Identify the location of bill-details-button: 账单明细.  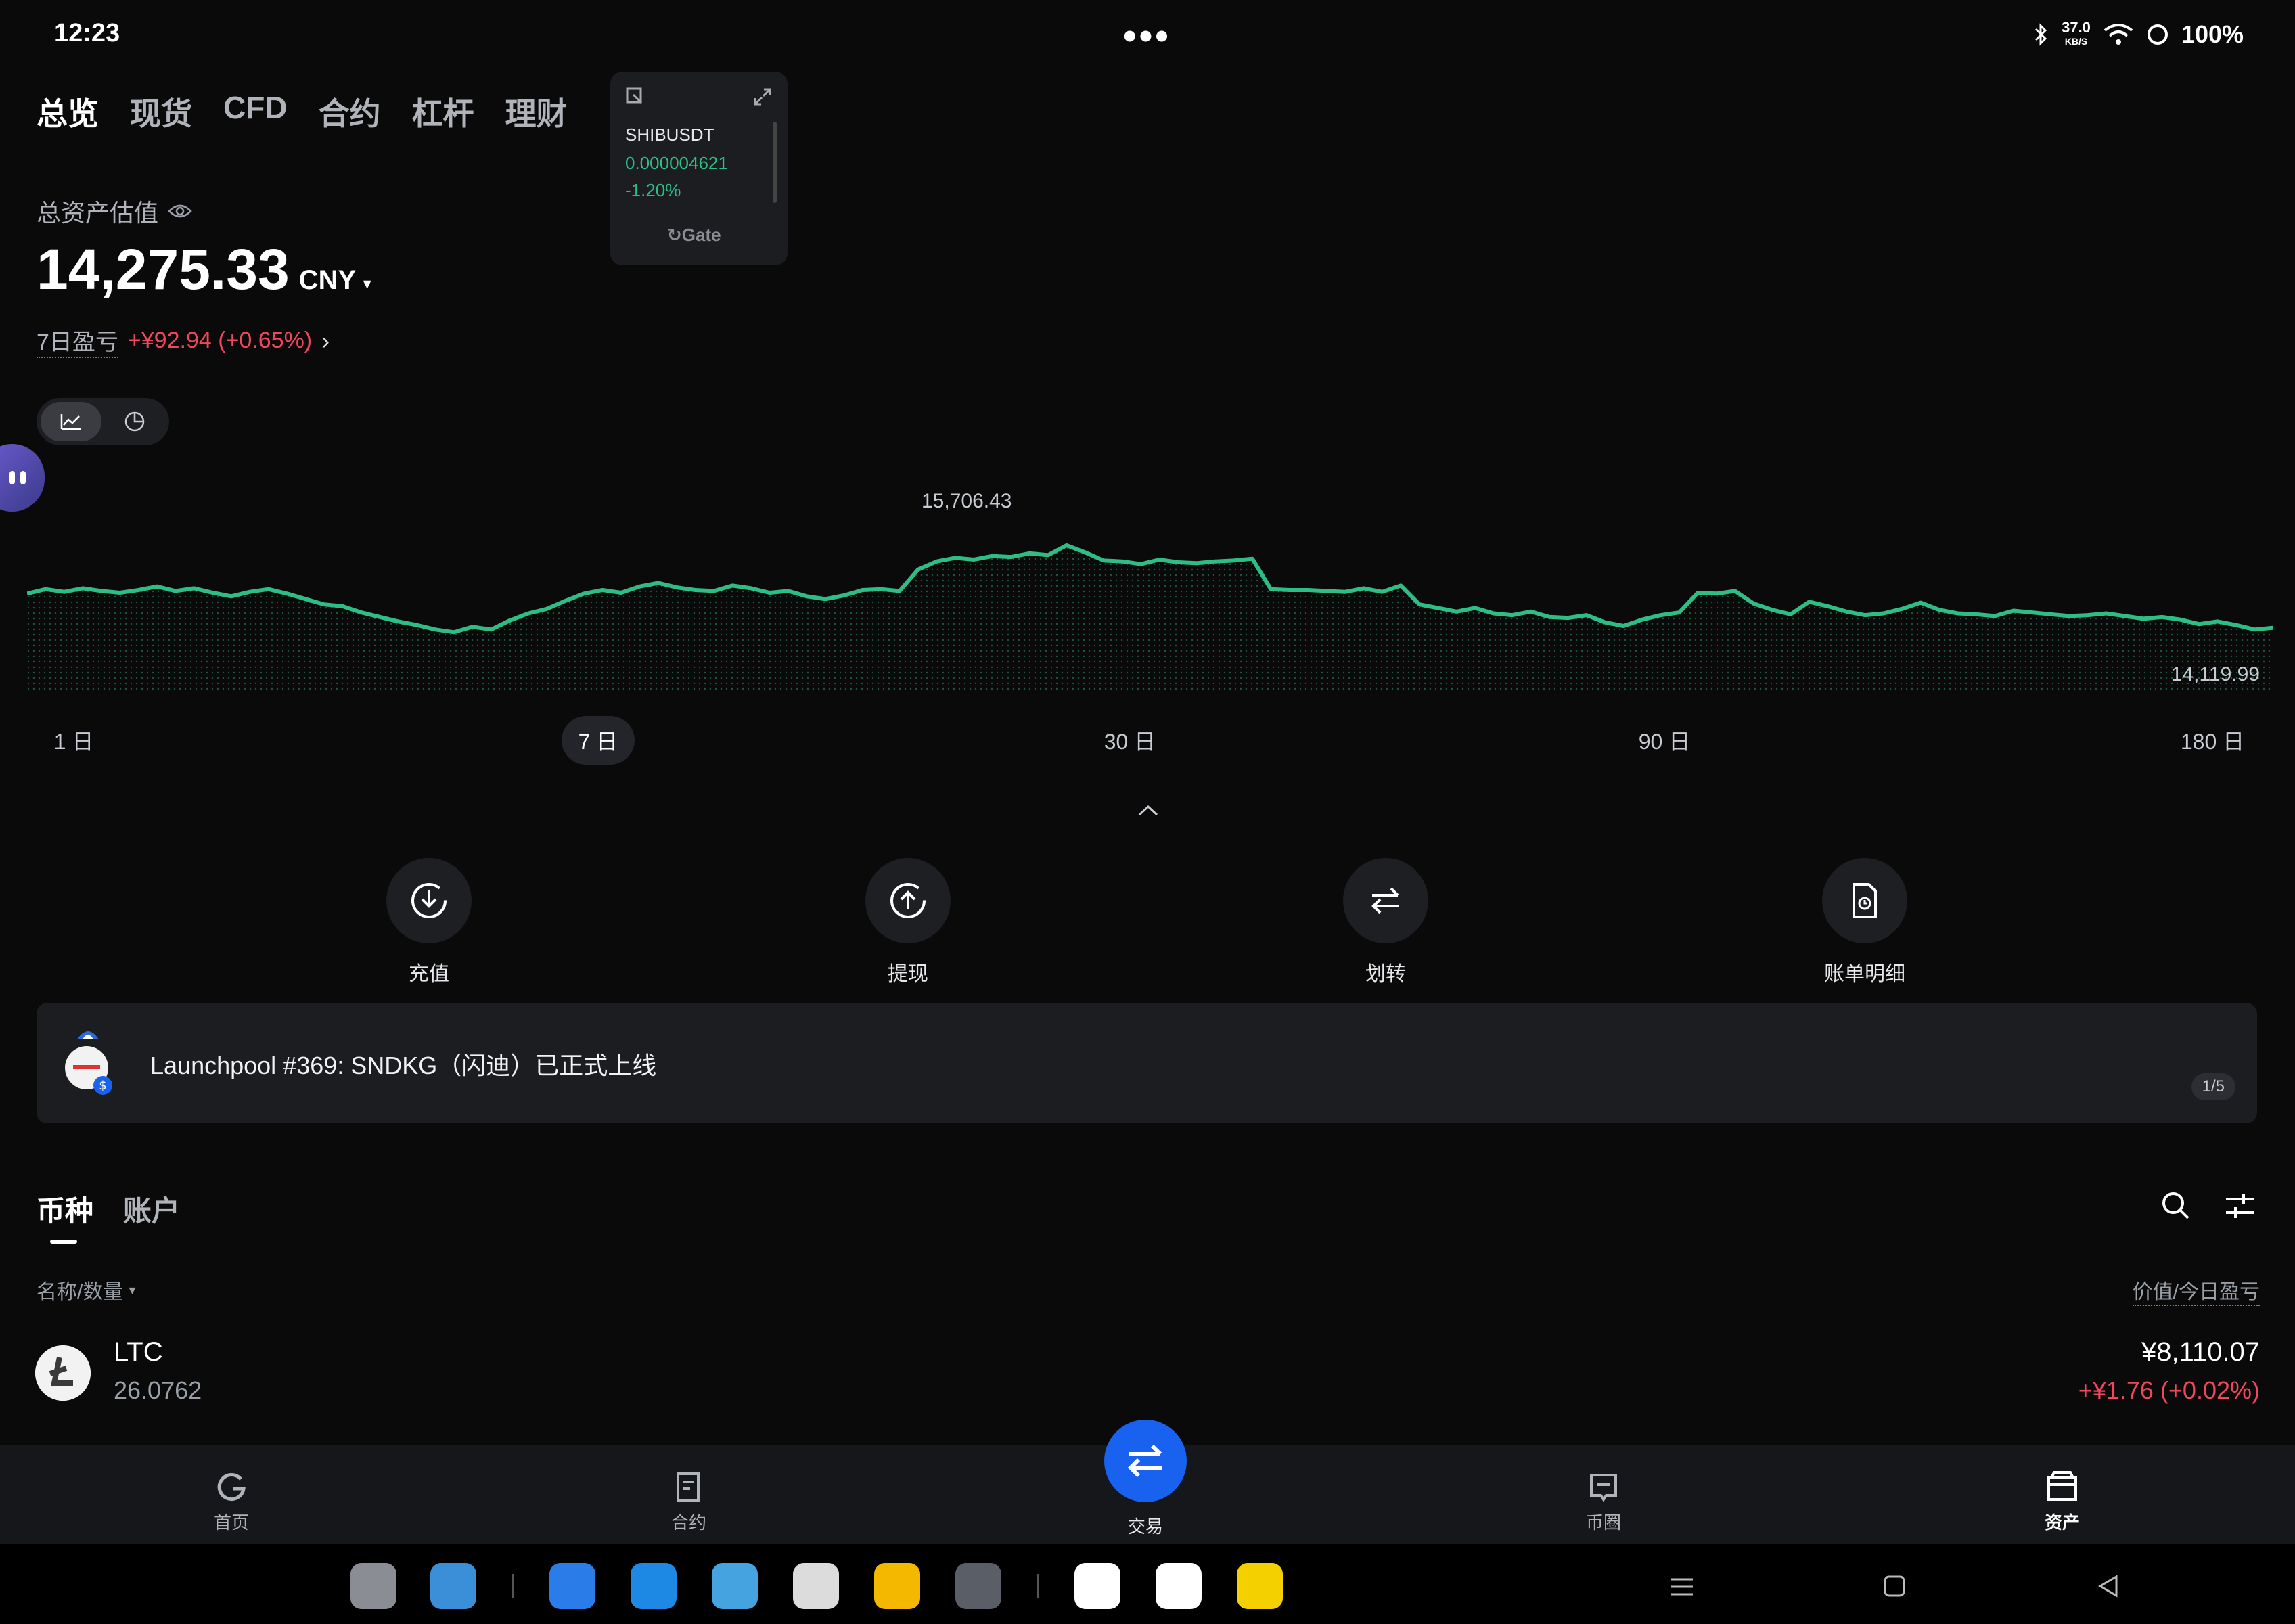
(1865, 922).